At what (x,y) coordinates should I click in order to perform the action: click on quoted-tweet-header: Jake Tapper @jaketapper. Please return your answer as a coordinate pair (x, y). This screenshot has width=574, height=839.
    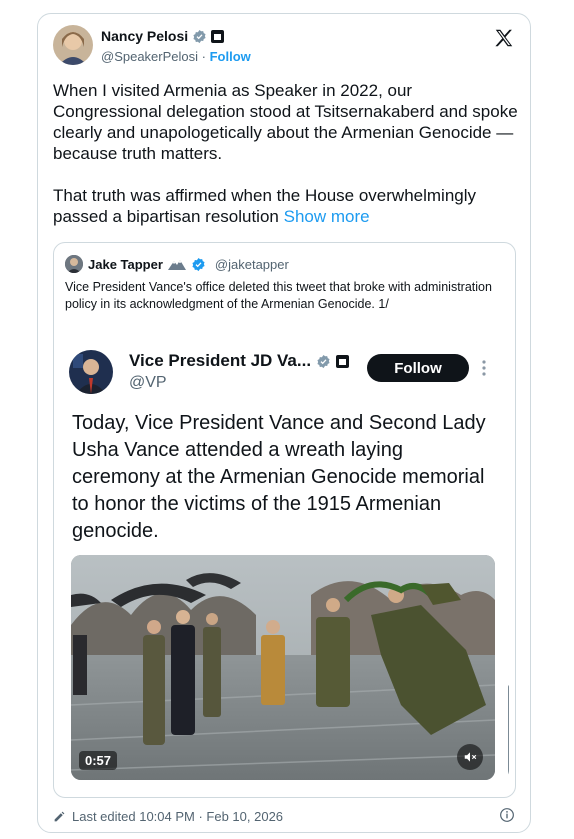
    Looking at the image, I should click on (177, 264).